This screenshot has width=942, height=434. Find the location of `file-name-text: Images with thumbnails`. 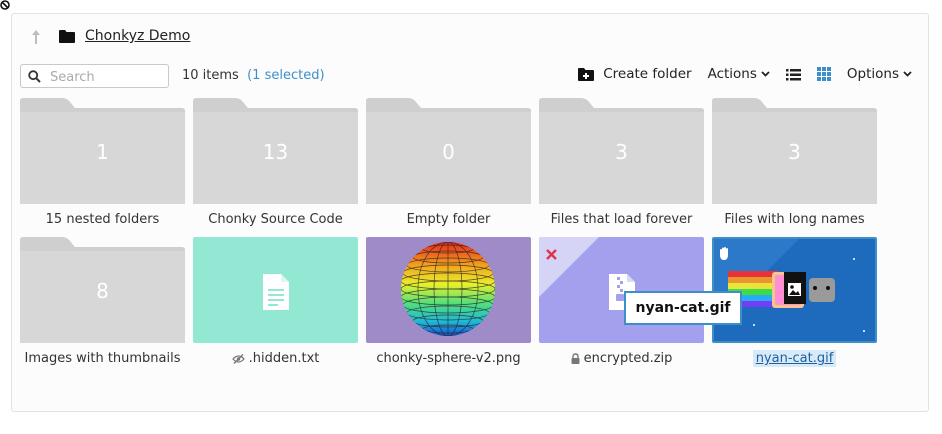

file-name-text: Images with thumbnails is located at coordinates (102, 358).